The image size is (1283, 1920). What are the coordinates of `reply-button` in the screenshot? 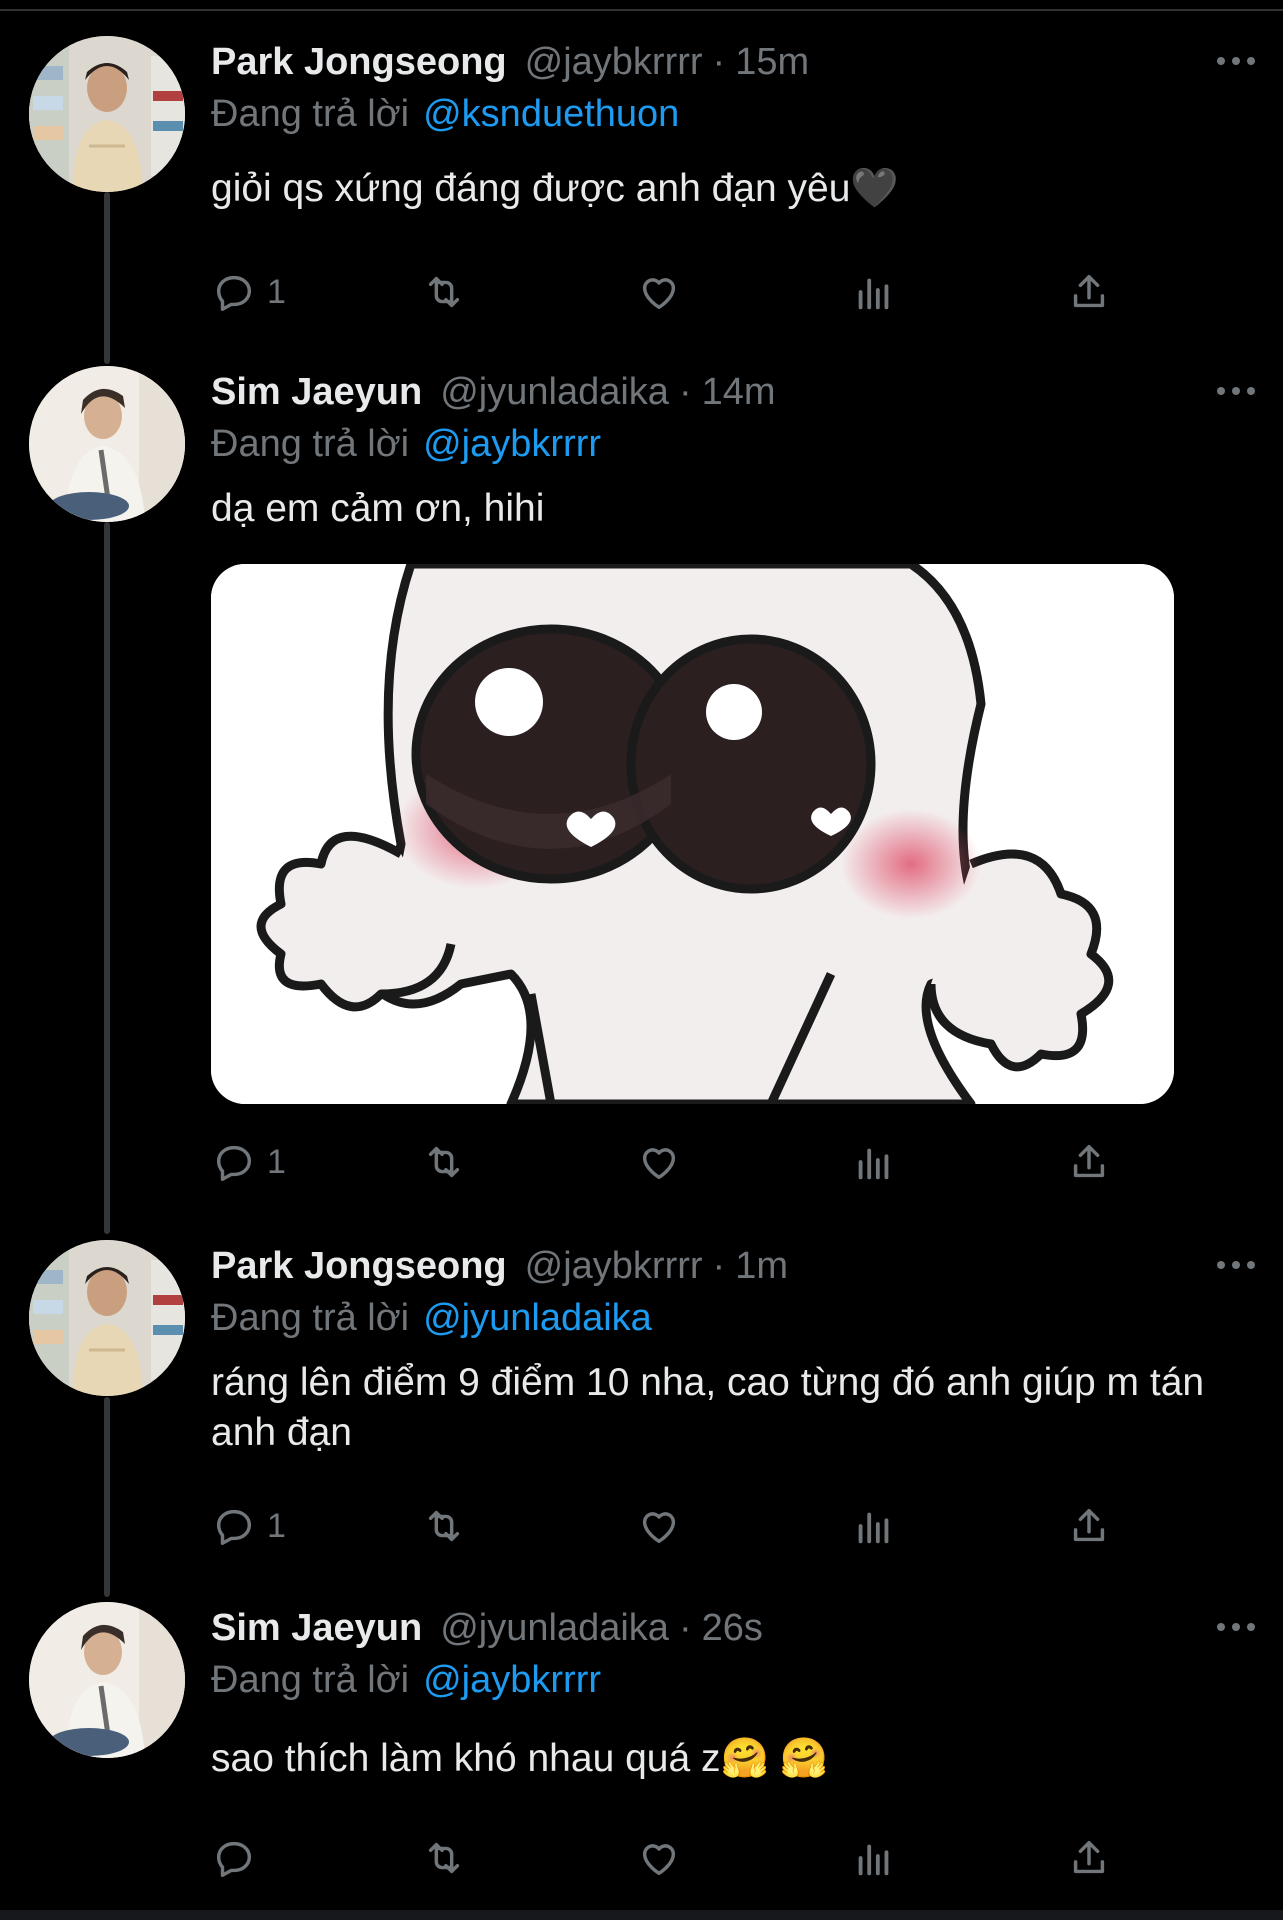 It's located at (239, 1858).